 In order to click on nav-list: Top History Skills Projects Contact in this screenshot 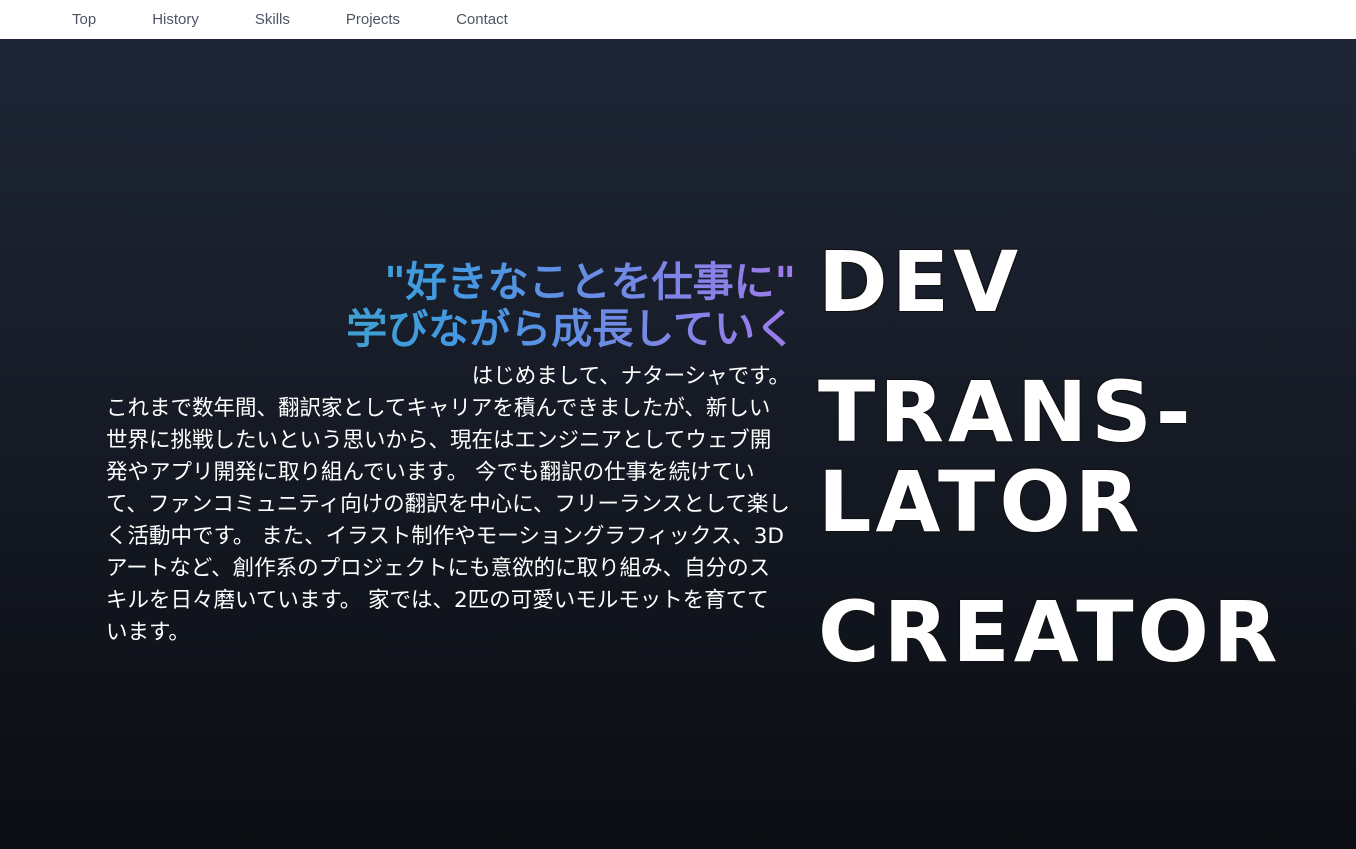, I will do `click(678, 19)`.